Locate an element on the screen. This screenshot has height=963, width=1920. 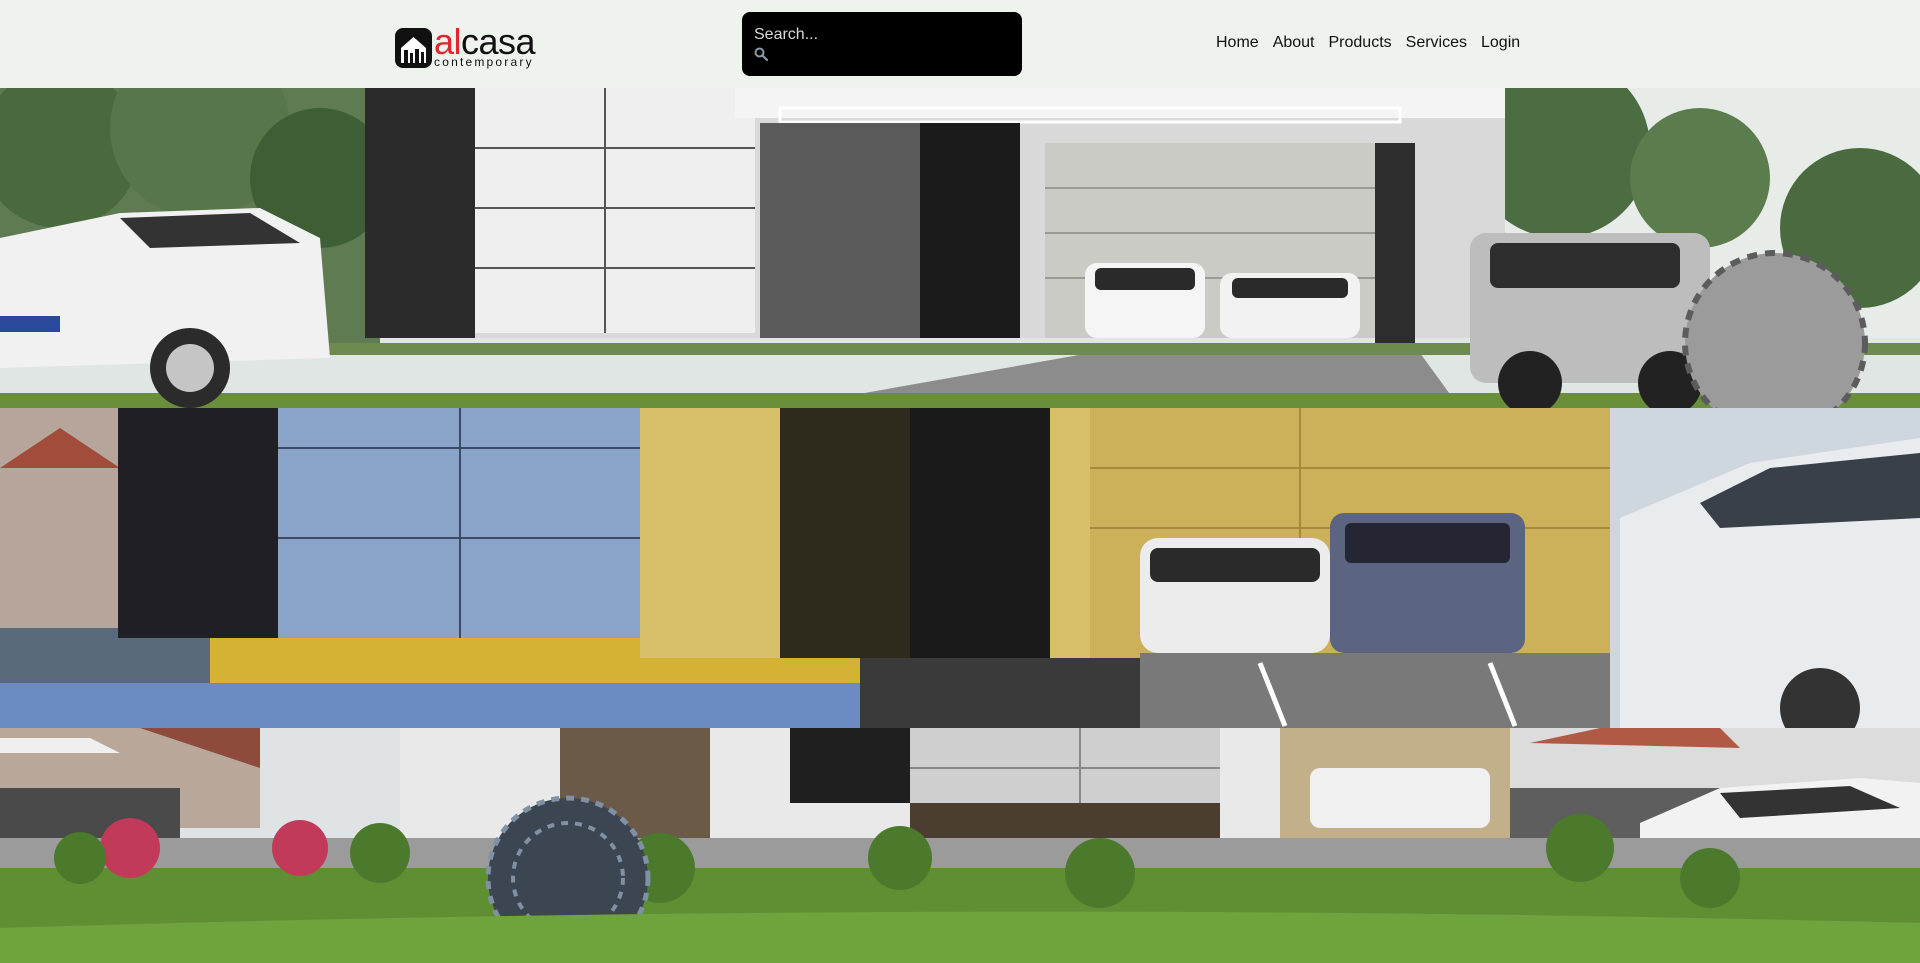
brand-logo: alcasa contemporary is located at coordinates (465, 47).